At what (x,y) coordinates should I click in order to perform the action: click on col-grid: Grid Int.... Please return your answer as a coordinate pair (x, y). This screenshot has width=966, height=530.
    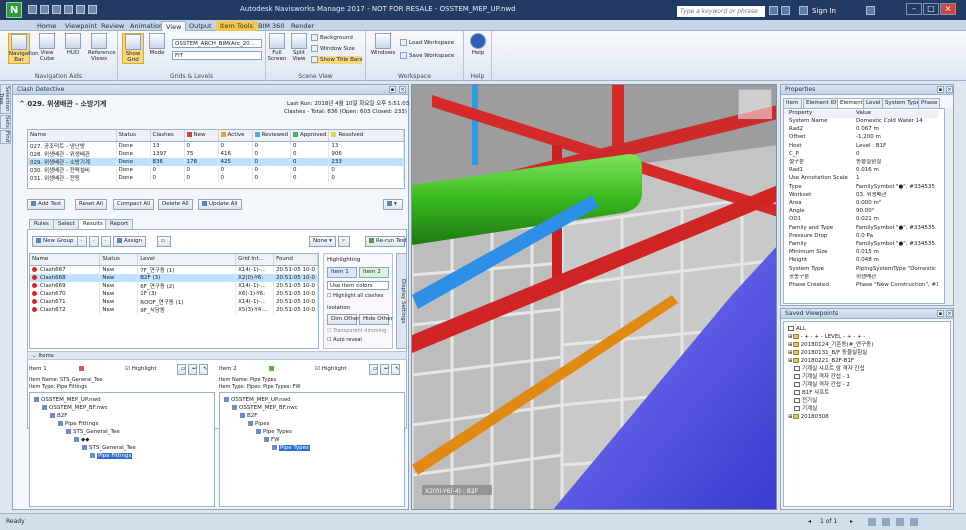
    Looking at the image, I should click on (255, 260).